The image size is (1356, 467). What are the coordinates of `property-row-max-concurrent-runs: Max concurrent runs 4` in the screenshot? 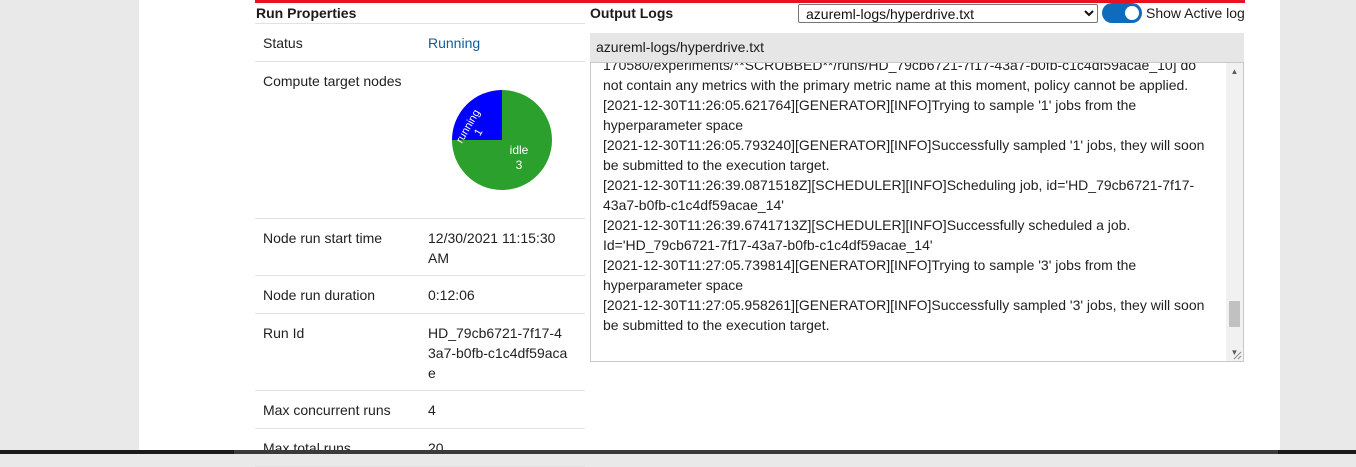 It's located at (420, 410).